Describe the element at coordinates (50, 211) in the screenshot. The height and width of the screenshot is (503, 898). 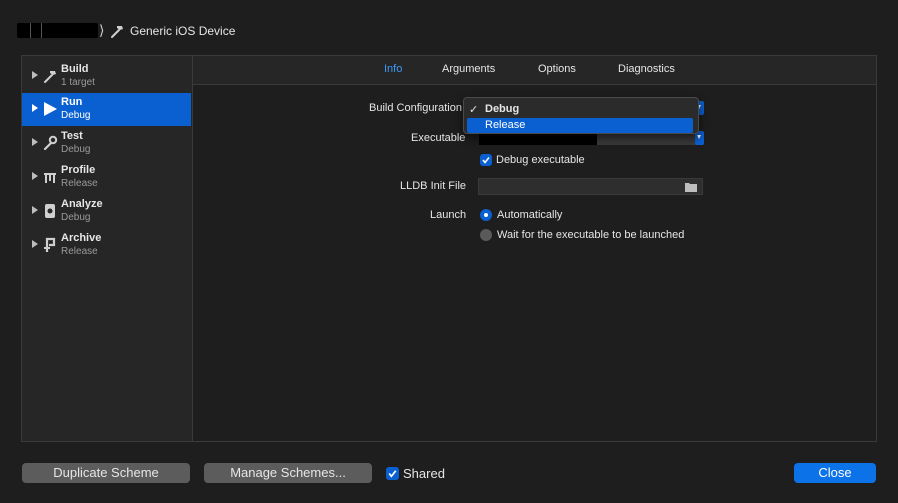
I see `analyze-icon` at that location.